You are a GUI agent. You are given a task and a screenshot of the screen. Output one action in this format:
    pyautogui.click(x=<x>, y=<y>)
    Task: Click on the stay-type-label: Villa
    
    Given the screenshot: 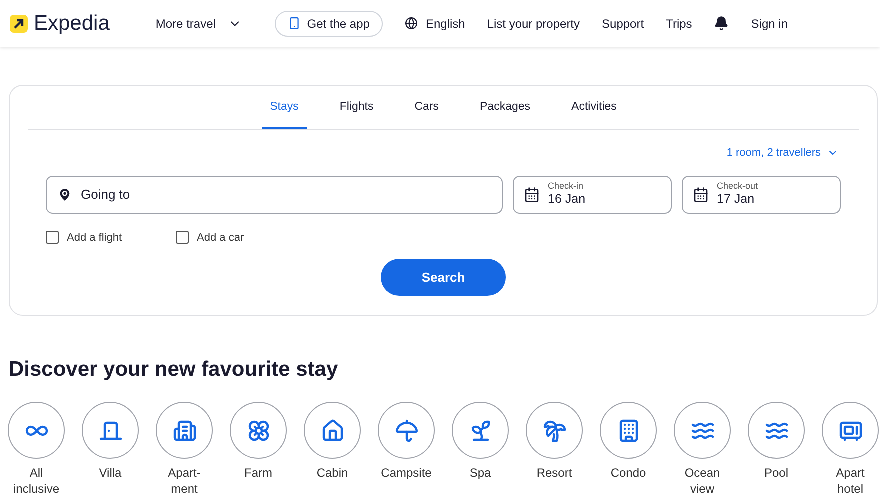 What is the action you would take?
    pyautogui.click(x=110, y=473)
    